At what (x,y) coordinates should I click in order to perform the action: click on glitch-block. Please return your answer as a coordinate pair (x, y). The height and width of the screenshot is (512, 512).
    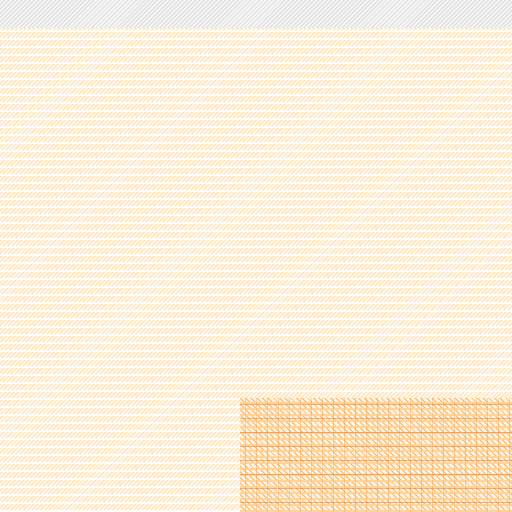
    Looking at the image, I should click on (376, 455).